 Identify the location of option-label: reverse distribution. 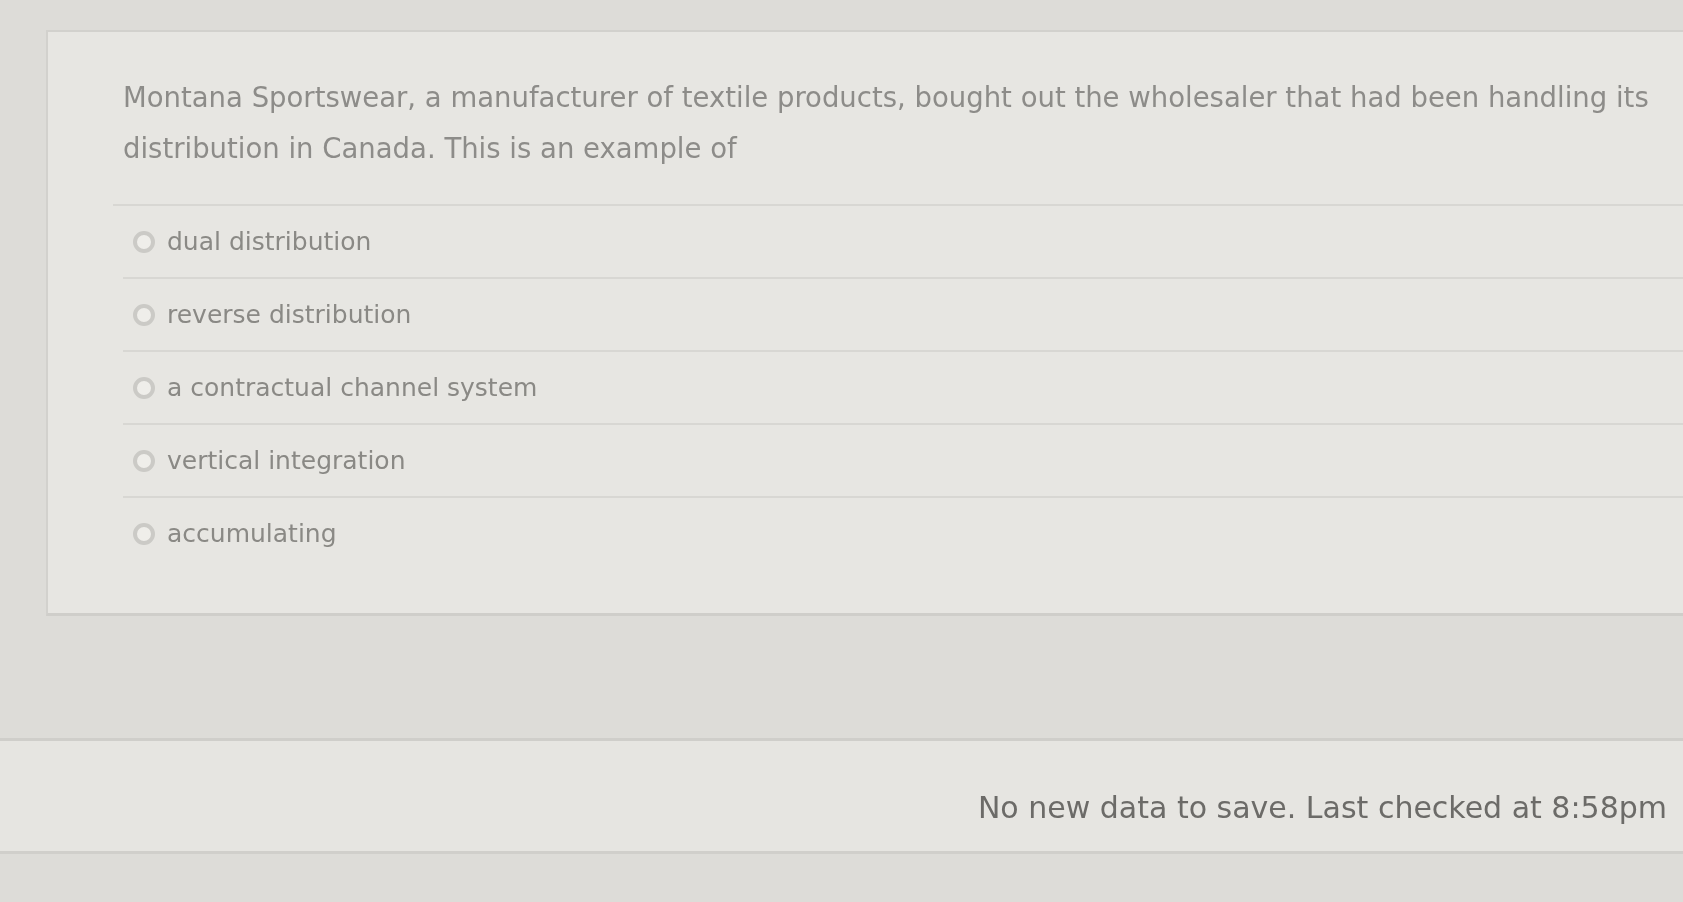
(289, 314).